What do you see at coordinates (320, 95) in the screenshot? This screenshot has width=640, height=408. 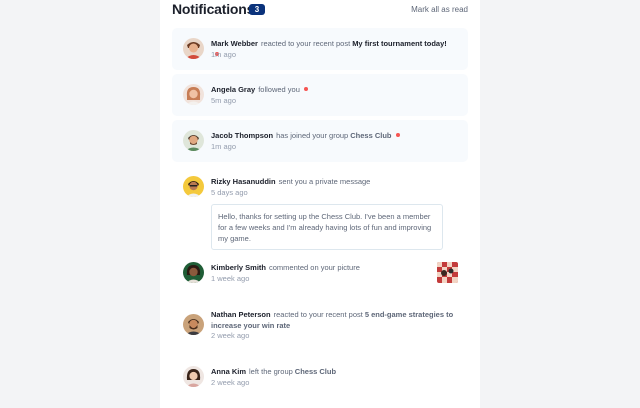 I see `notification-item: Angela Gray followed you 5m ago` at bounding box center [320, 95].